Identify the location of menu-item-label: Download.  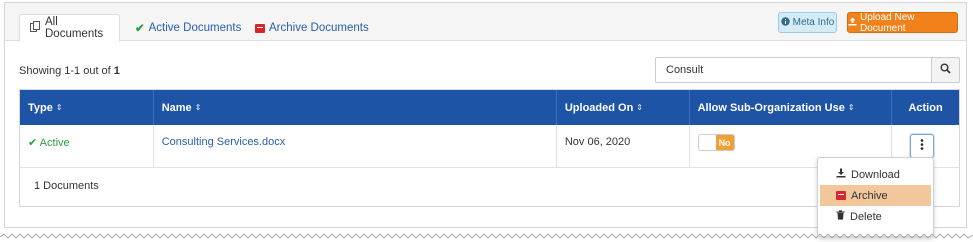
(875, 174).